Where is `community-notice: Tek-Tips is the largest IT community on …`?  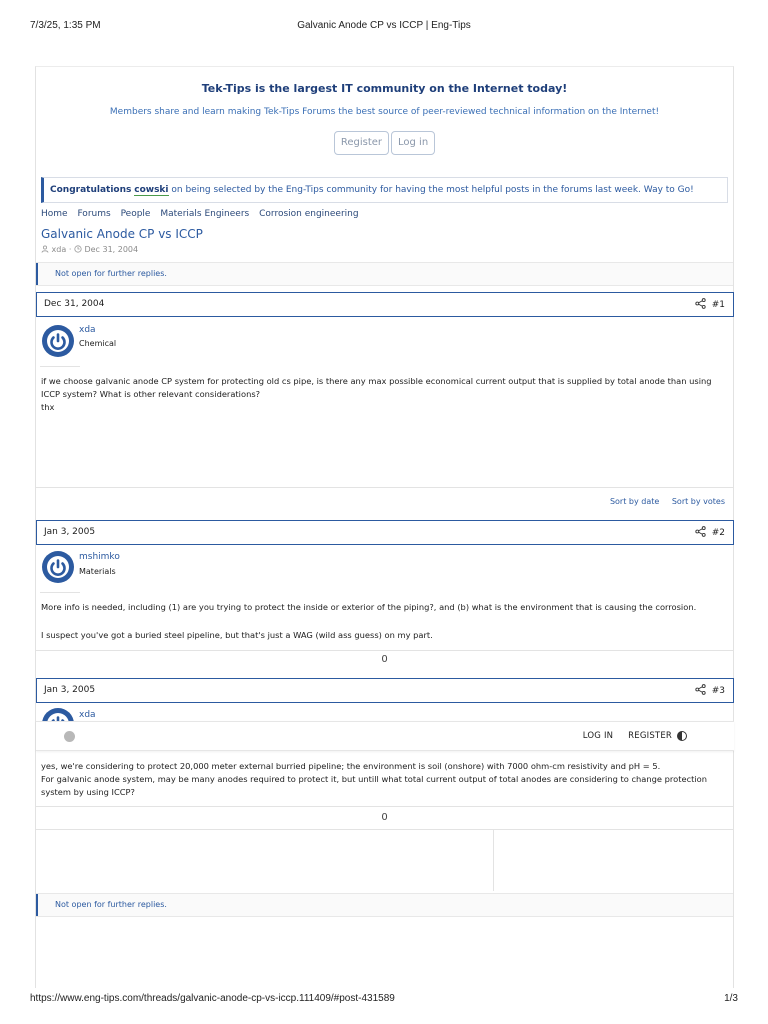 community-notice: Tek-Tips is the largest IT community on … is located at coordinates (384, 118).